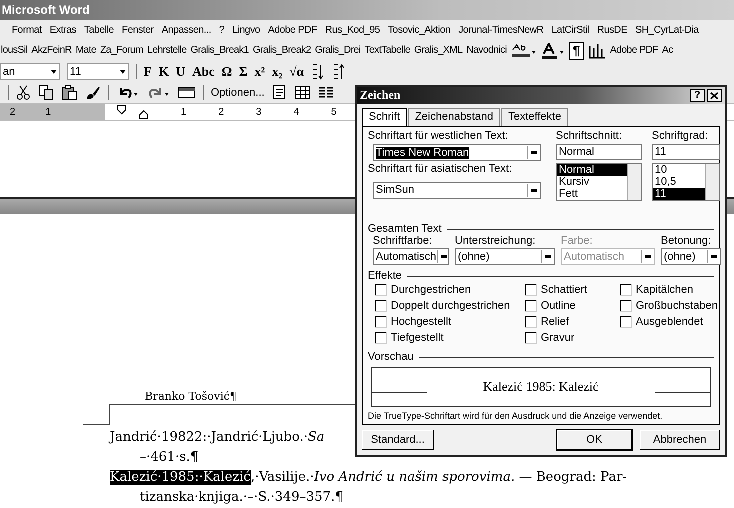 This screenshot has height=508, width=734. Describe the element at coordinates (187, 92) in the screenshot. I see `window-icon` at that location.